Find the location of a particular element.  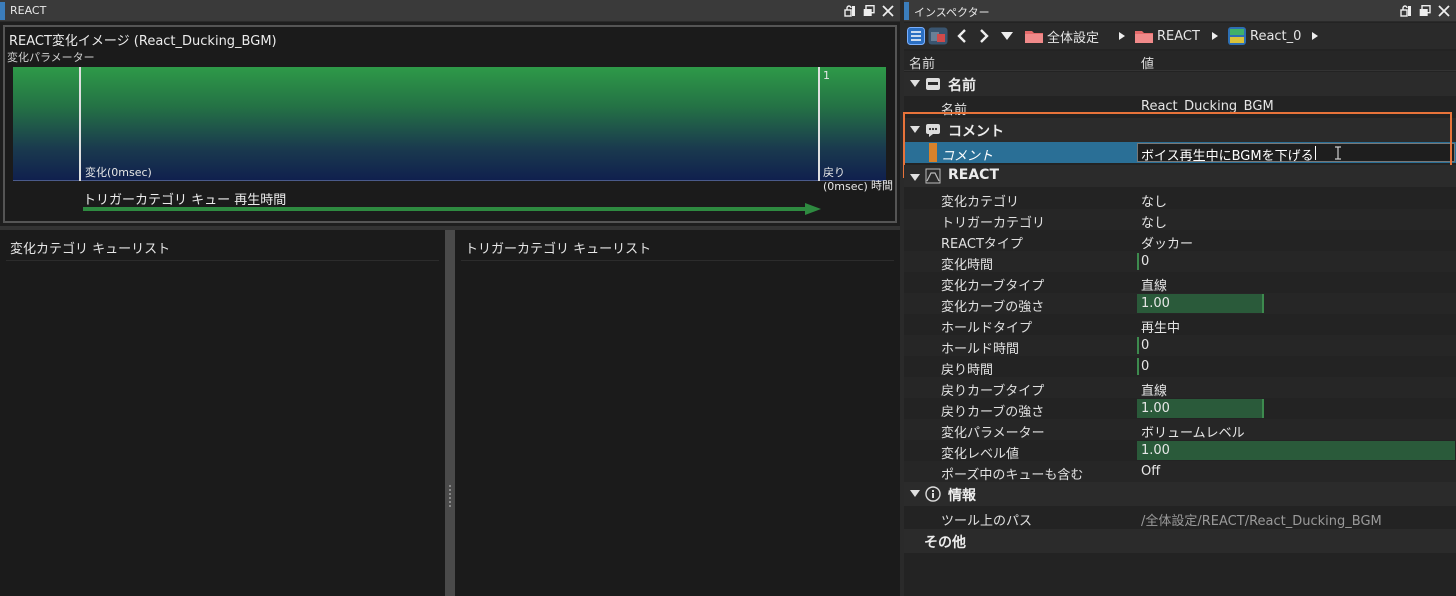

section-comment: コメント is located at coordinates (1180, 130).